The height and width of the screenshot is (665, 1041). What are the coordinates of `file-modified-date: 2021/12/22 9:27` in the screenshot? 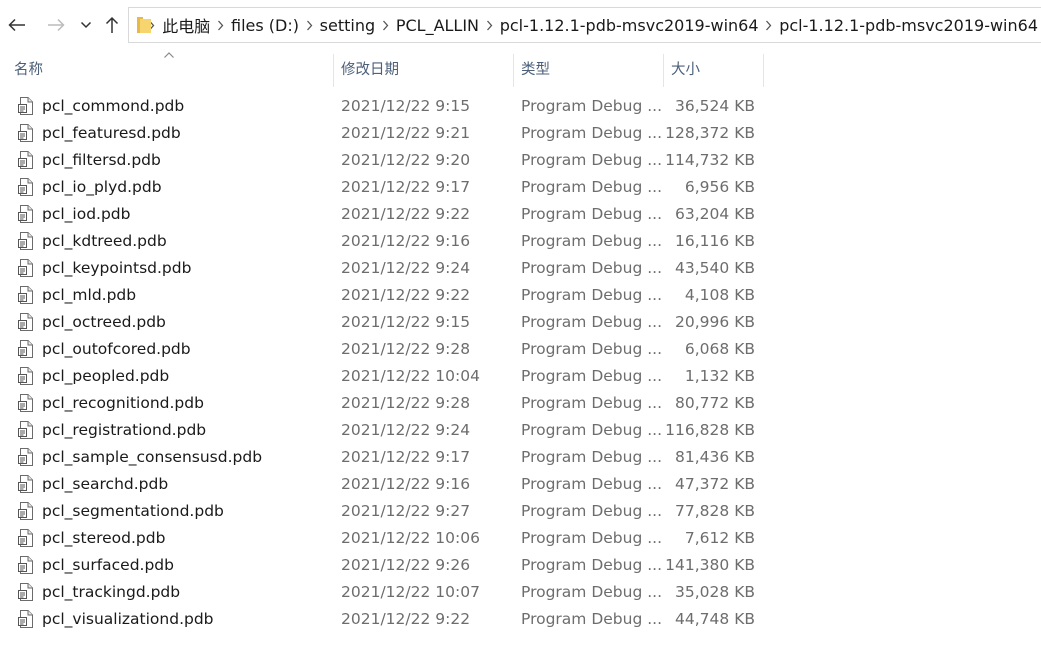 It's located at (406, 510).